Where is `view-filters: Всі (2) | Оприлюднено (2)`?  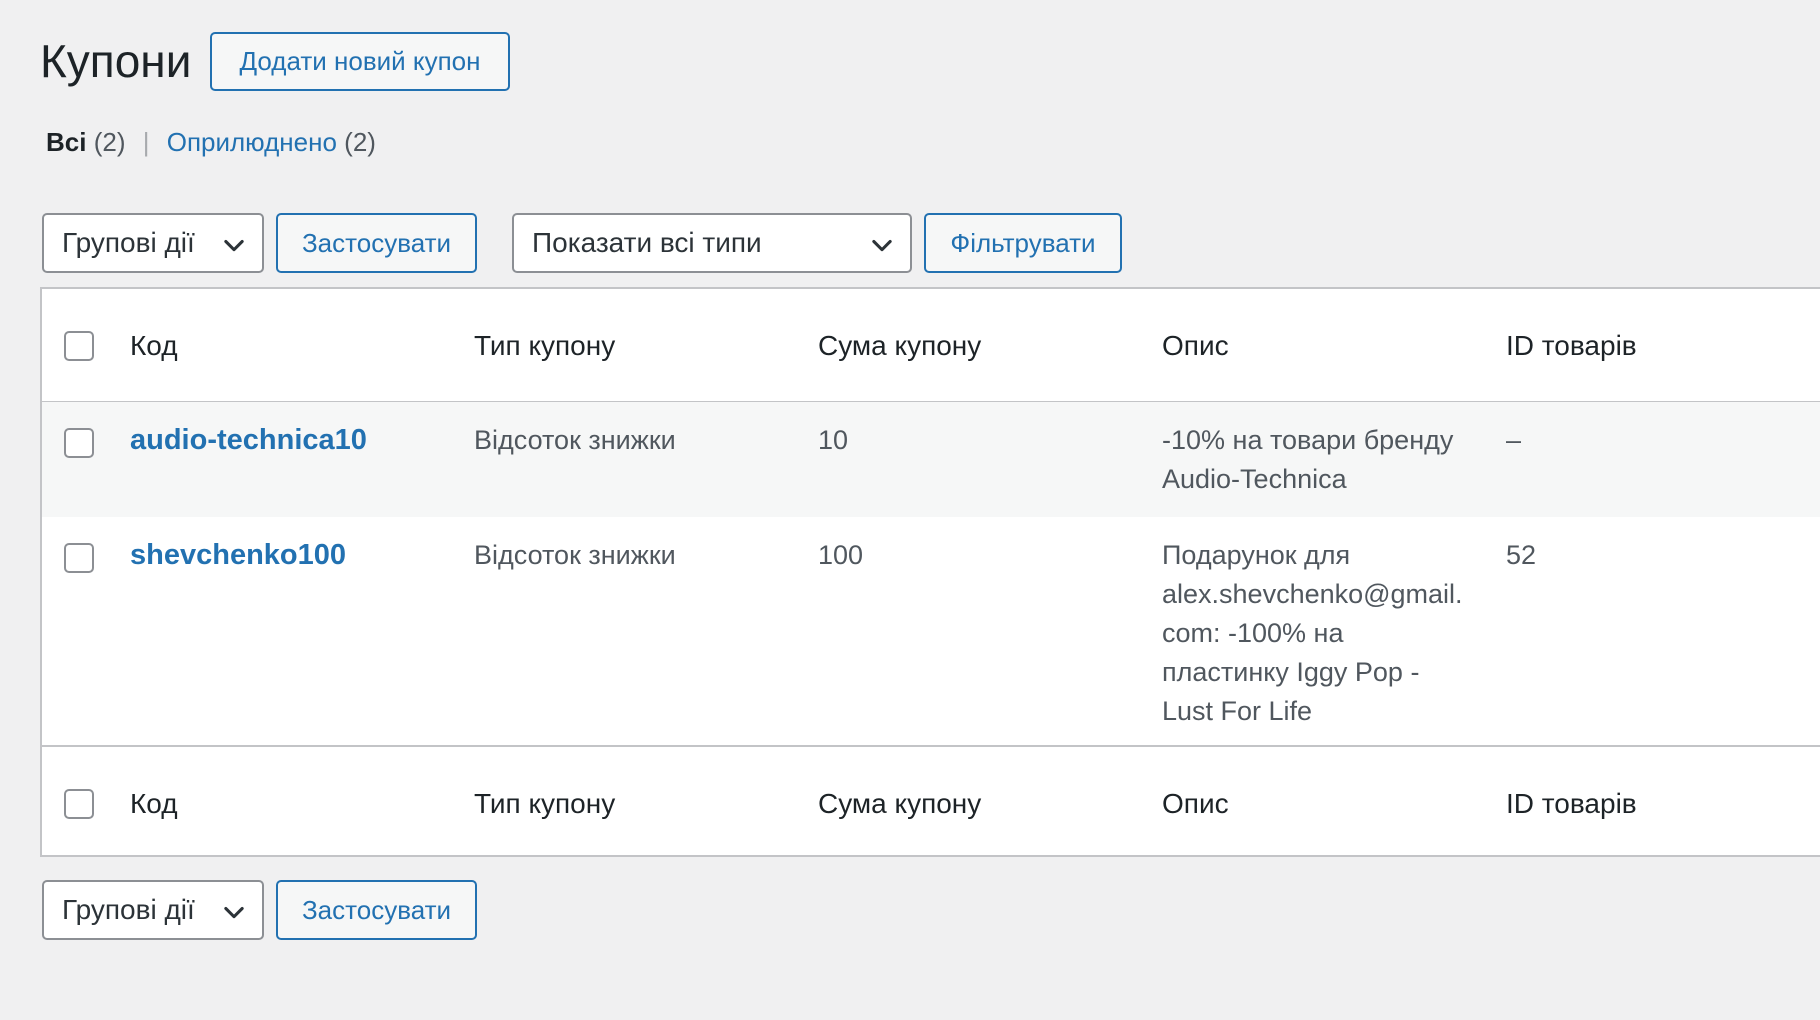
view-filters: Всі (2) | Оприлюднено (2) is located at coordinates (211, 142).